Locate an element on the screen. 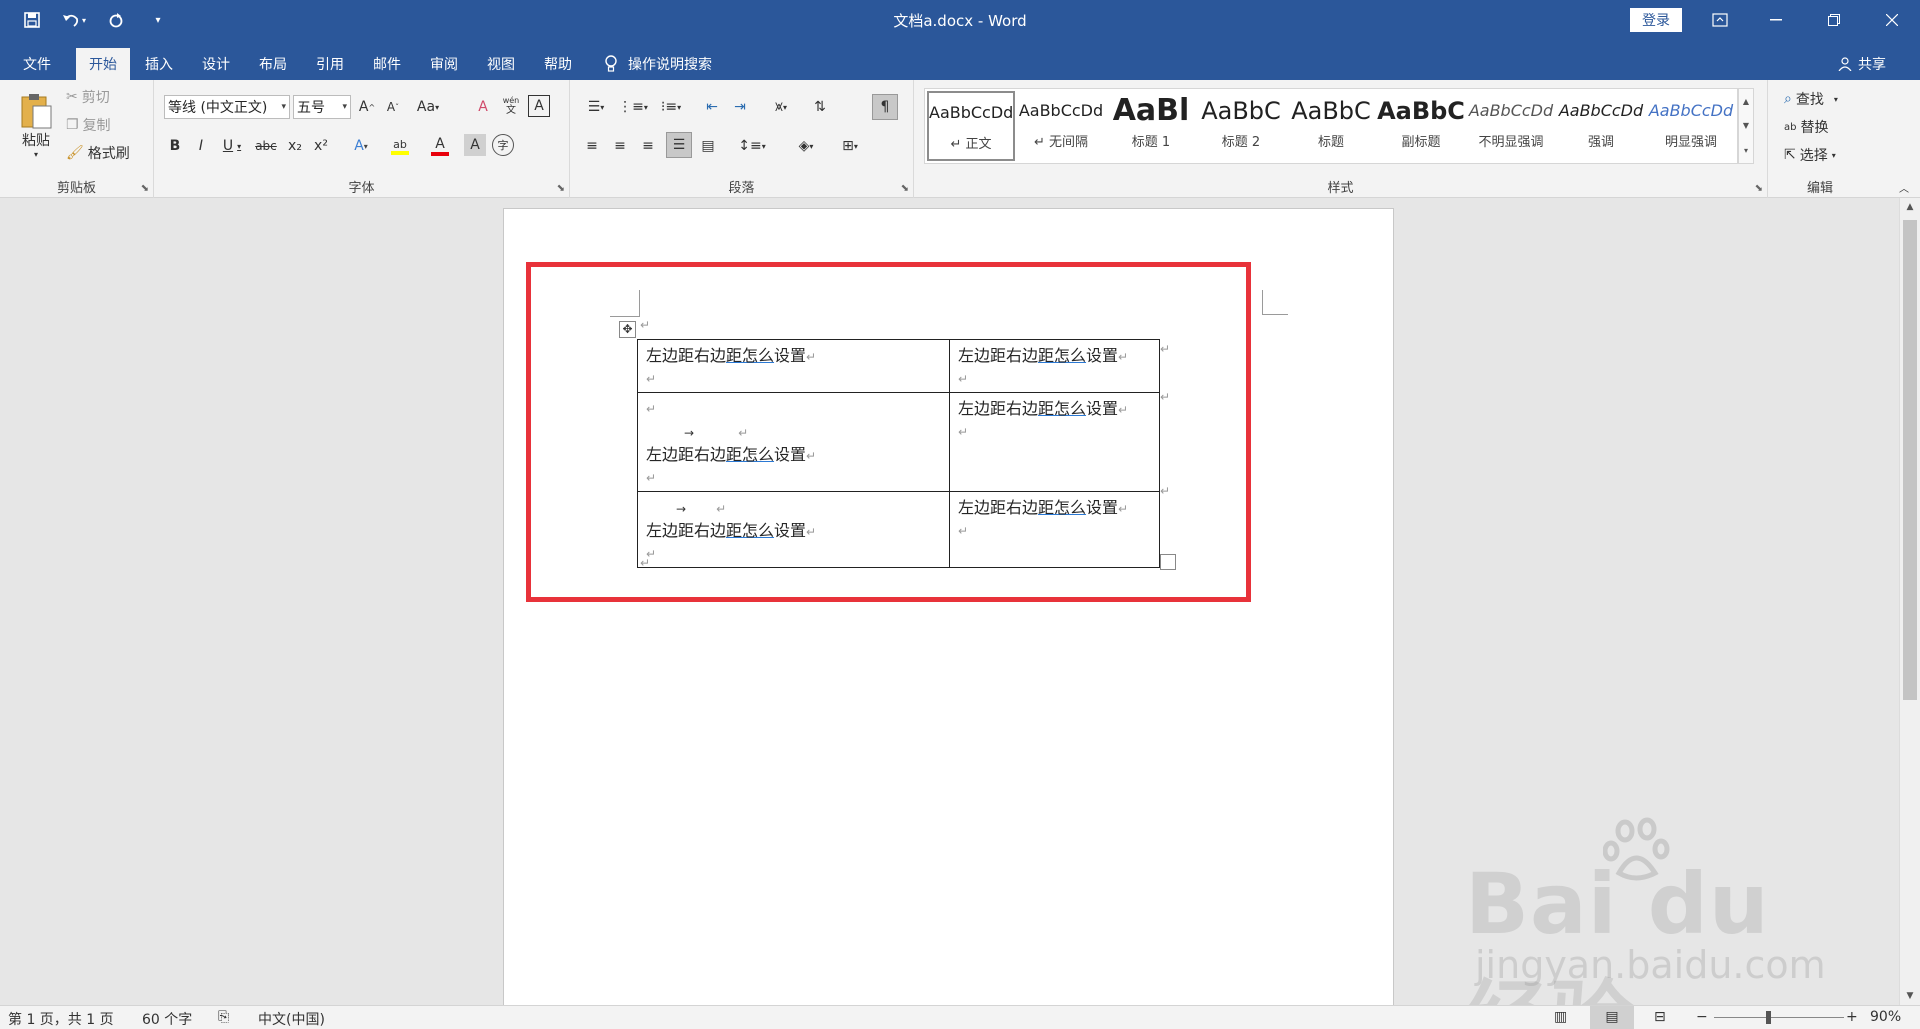 Image resolution: width=1920 pixels, height=1029 pixels. read-mode-icon: ▥ is located at coordinates (1560, 1017).